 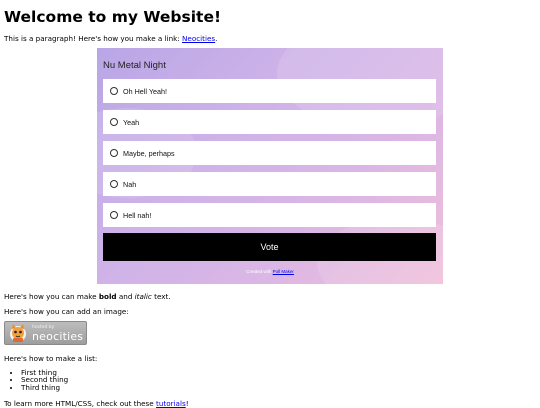 I want to click on poll-option-label: Yeah, so click(x=131, y=122).